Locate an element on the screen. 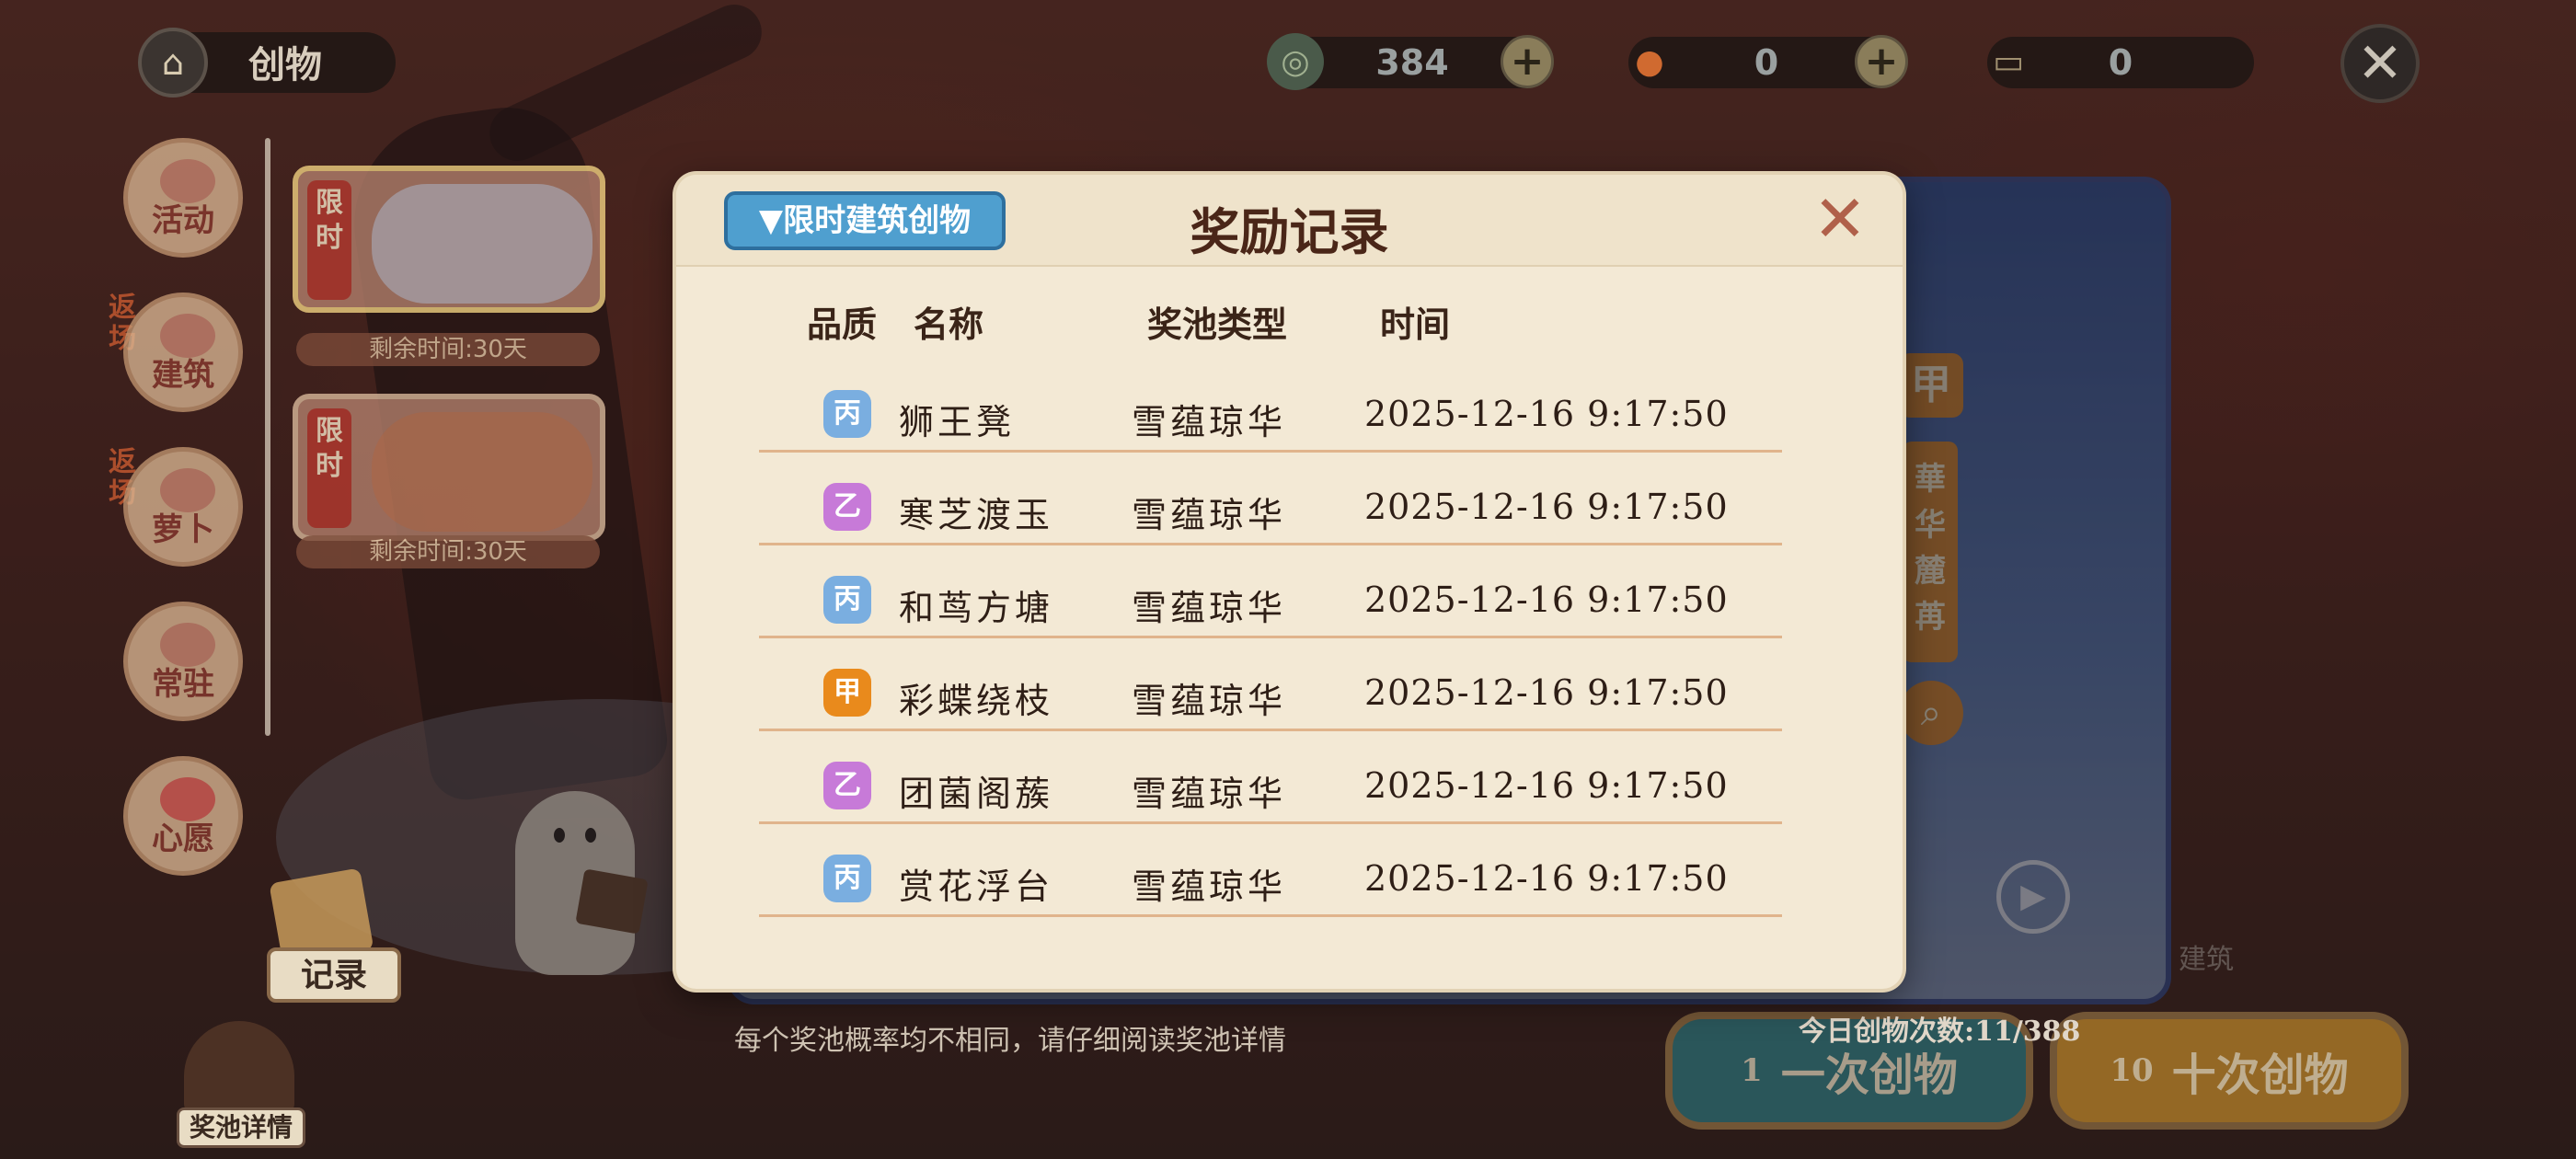 This screenshot has width=2576, height=1159. column-pool-type: 奖池类型 is located at coordinates (1217, 324).